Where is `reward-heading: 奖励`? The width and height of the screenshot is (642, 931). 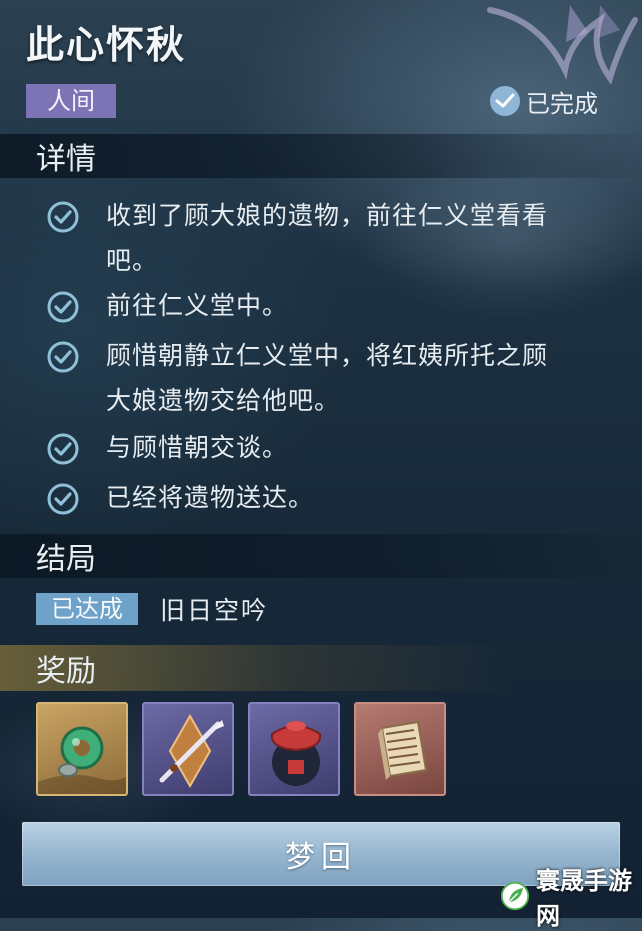
reward-heading: 奖励 is located at coordinates (66, 671).